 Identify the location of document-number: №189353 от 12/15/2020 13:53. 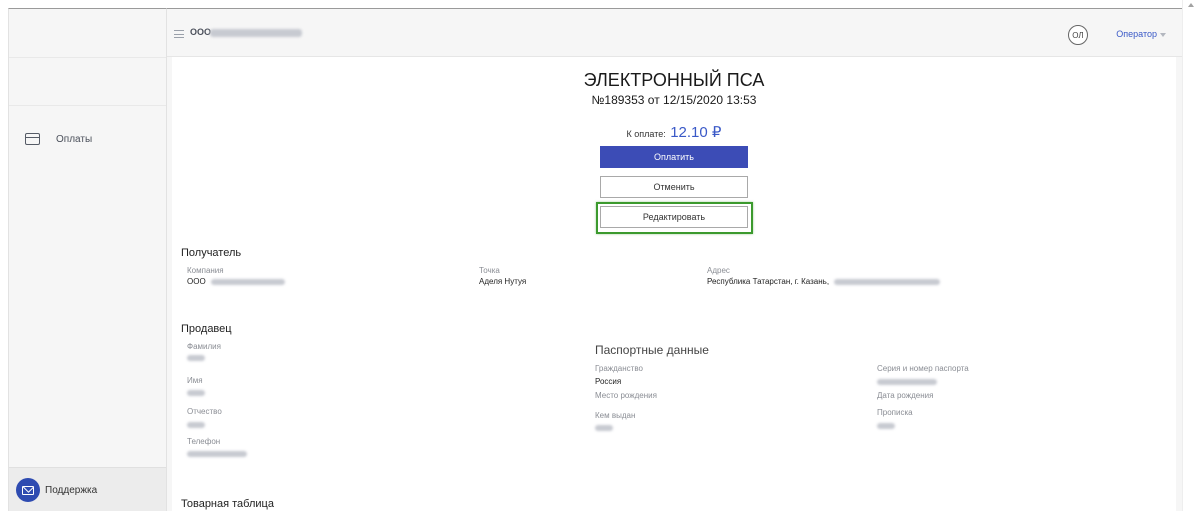
(674, 100).